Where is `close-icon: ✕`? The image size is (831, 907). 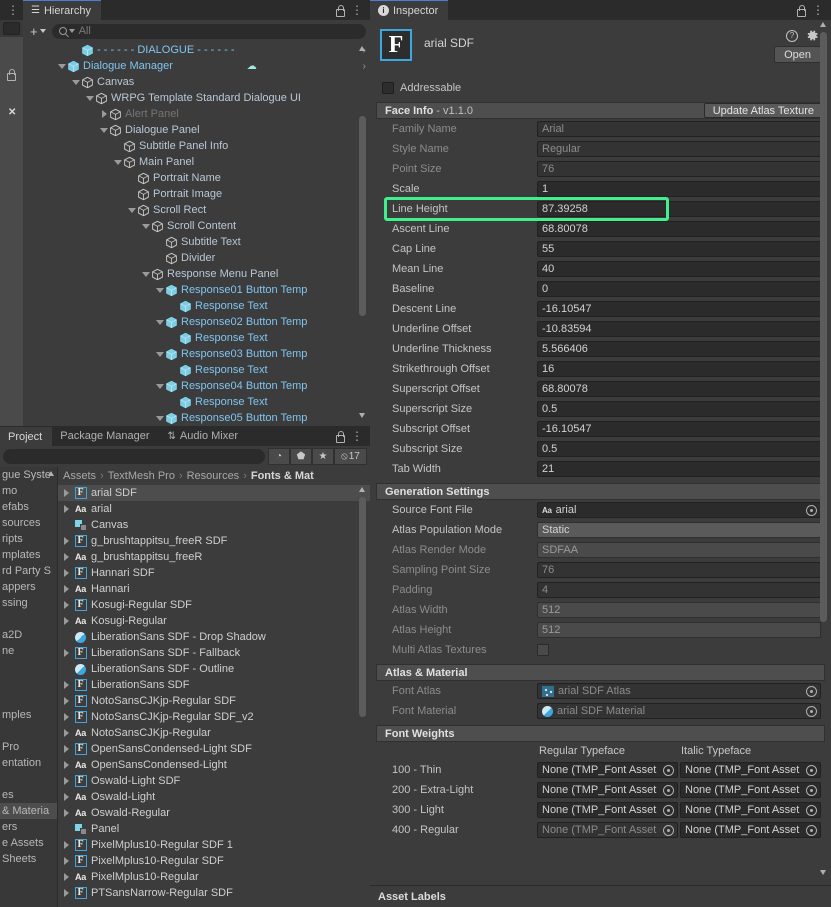
close-icon: ✕ is located at coordinates (12, 112).